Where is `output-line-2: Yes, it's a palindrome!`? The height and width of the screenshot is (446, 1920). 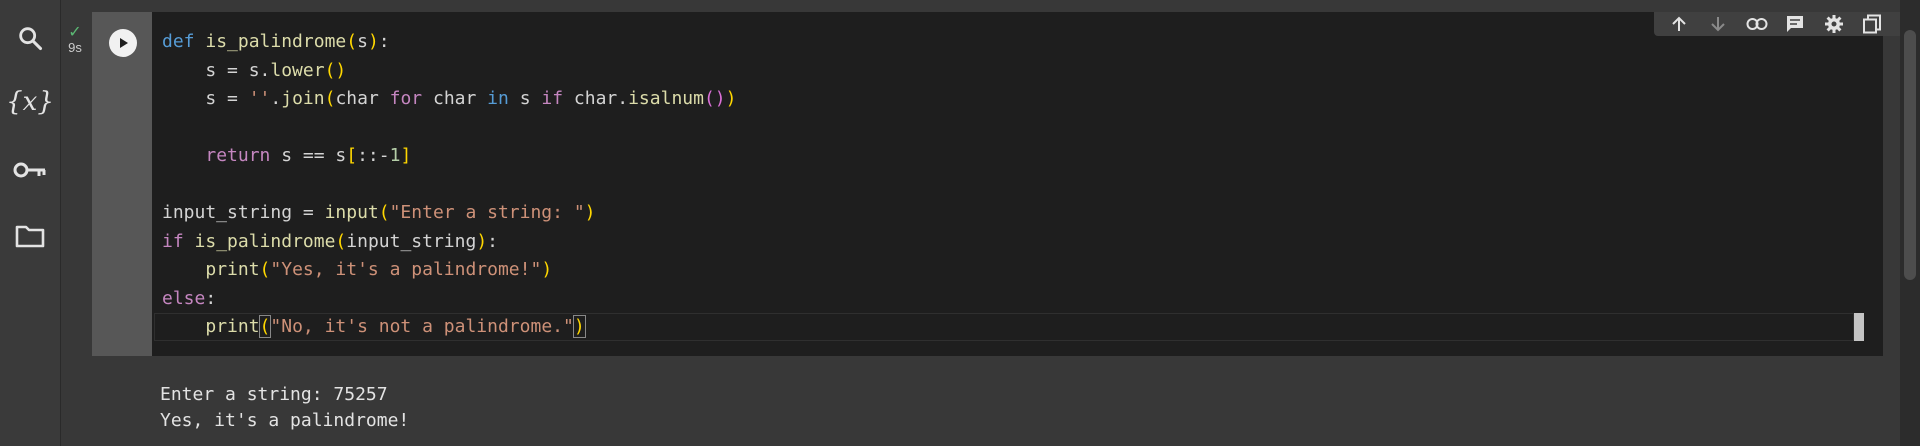
output-line-2: Yes, it's a palindrome! is located at coordinates (285, 420).